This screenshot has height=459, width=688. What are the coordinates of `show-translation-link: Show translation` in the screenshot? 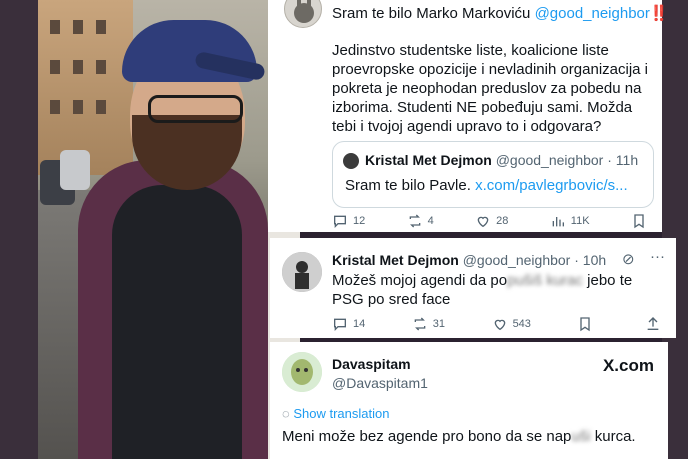 It's located at (341, 413).